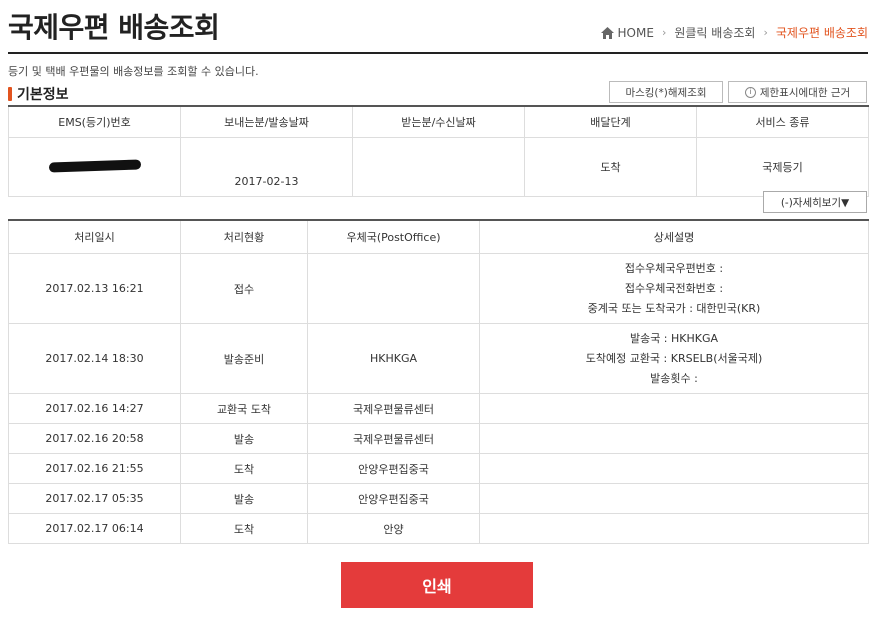  I want to click on office-cell, so click(393, 288).